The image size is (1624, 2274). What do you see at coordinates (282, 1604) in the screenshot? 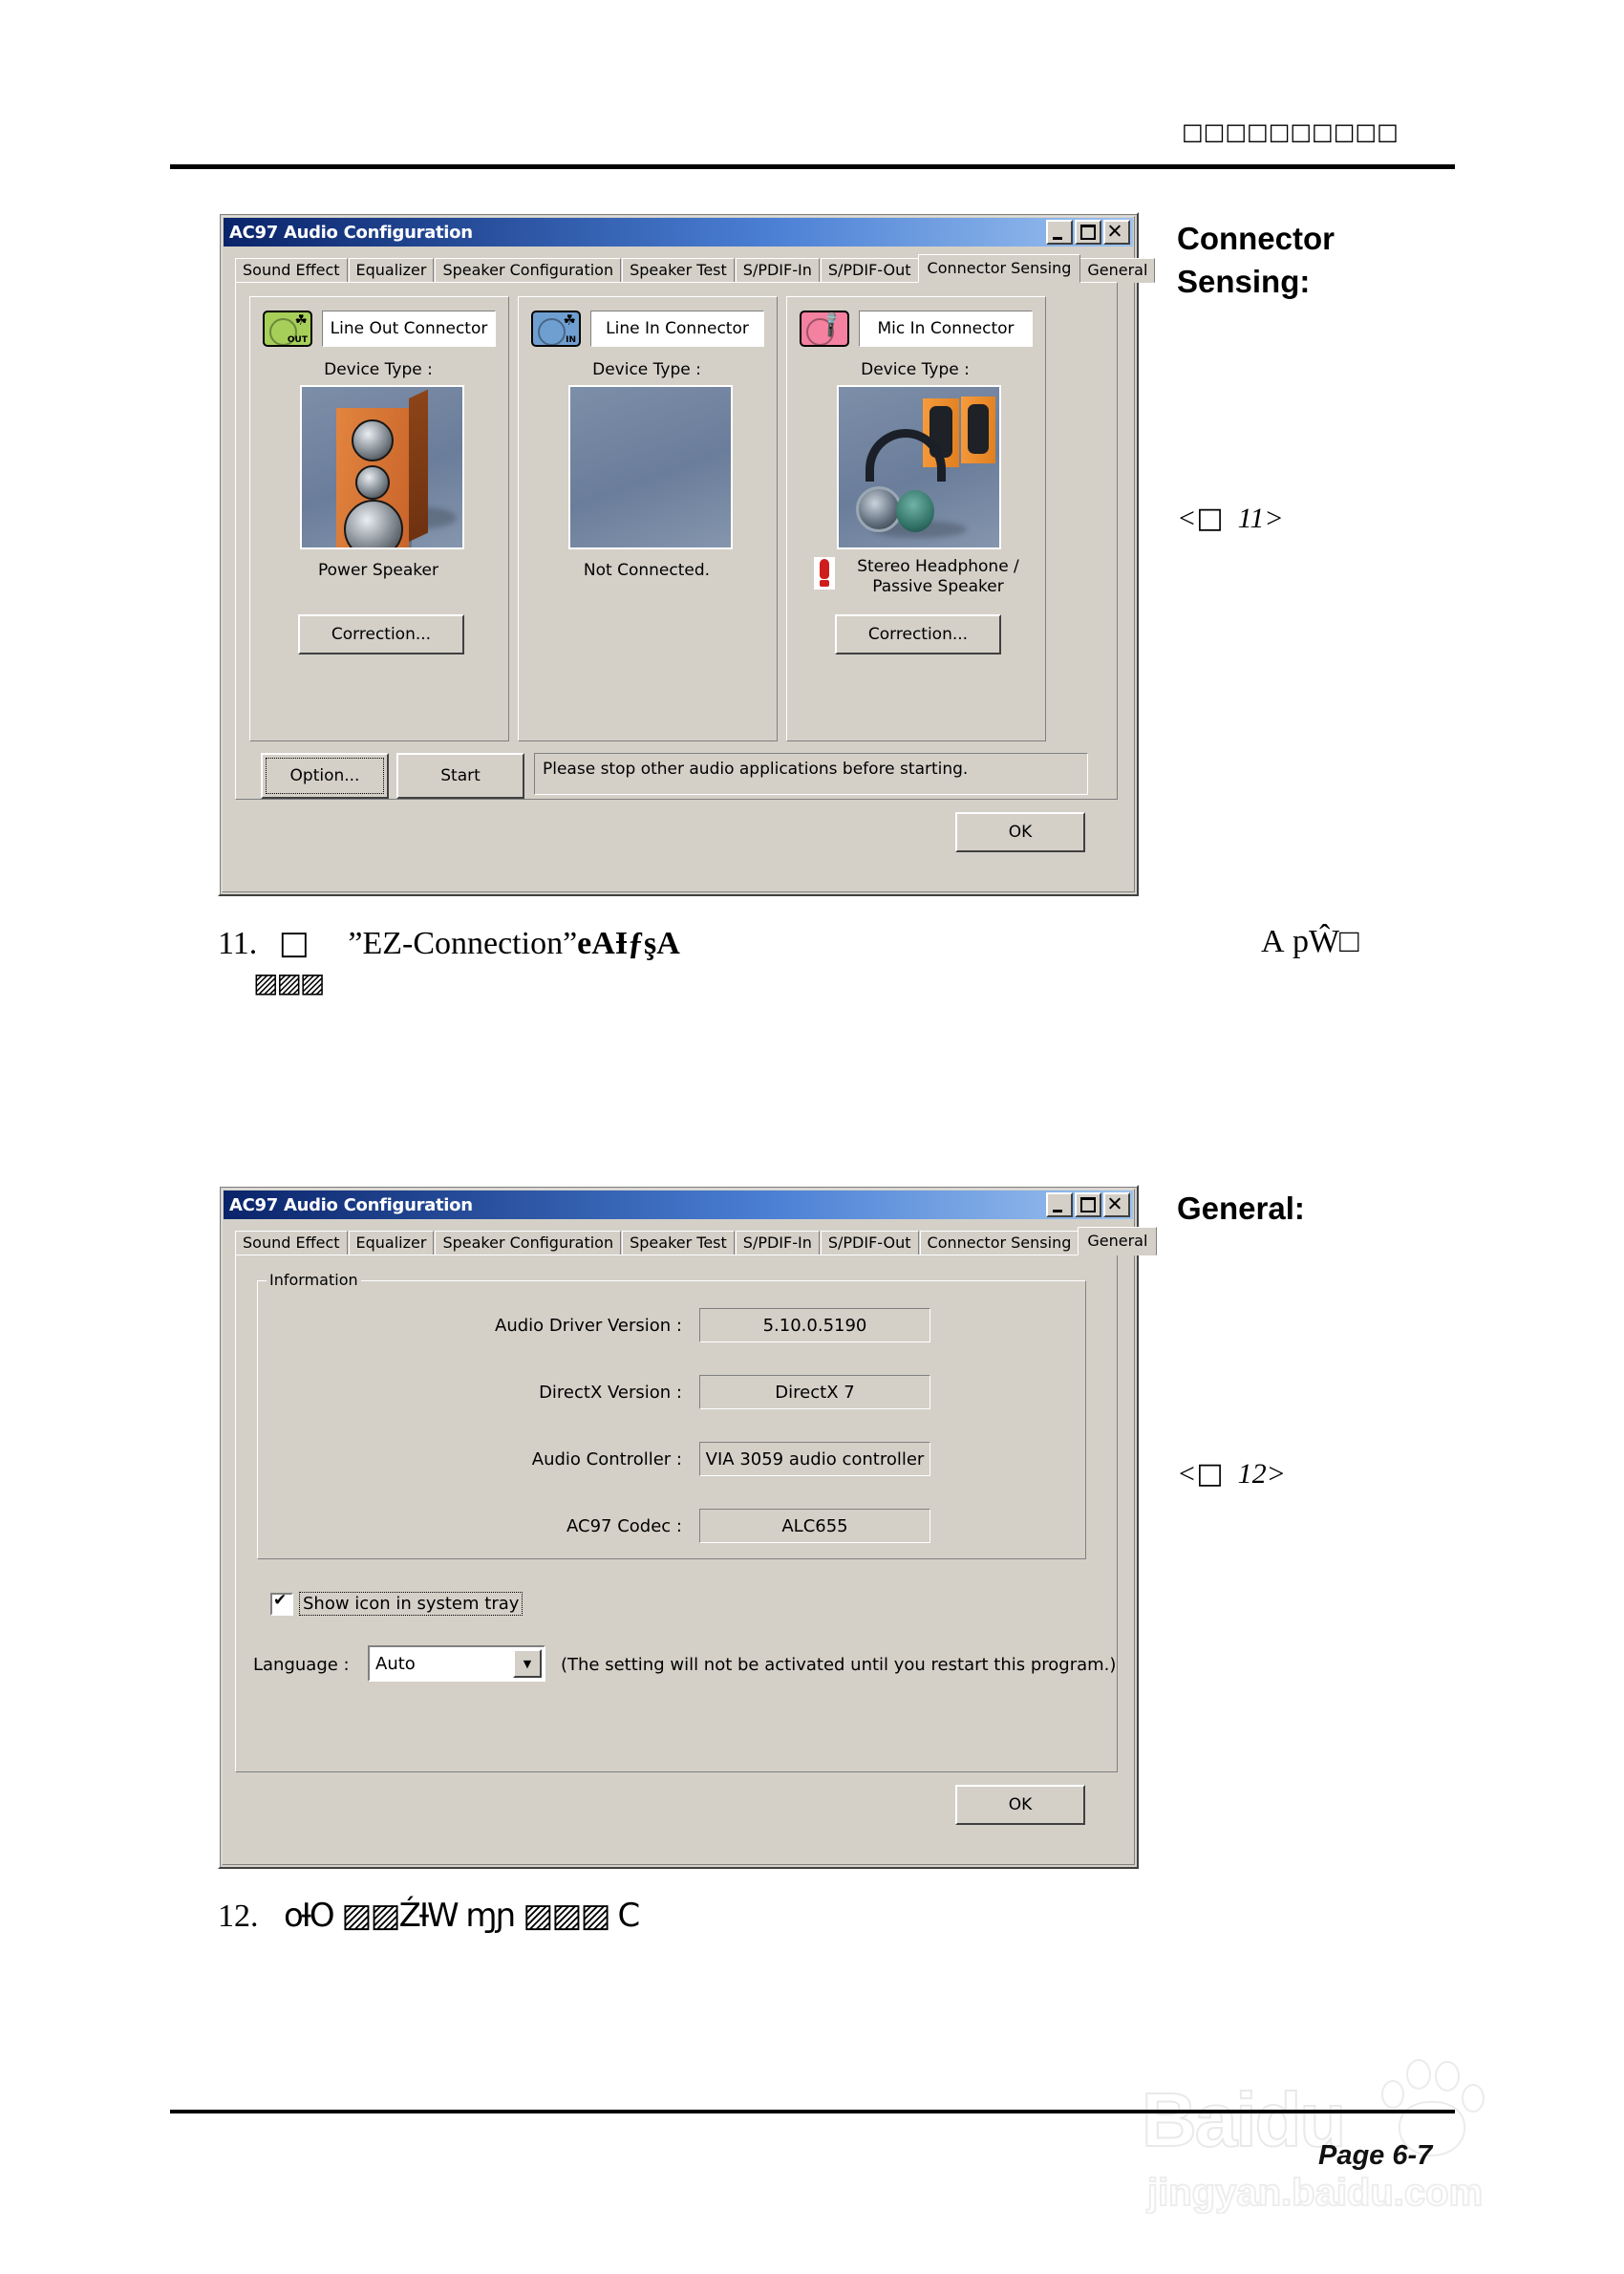
I see `show-tray-icon-checkbox` at bounding box center [282, 1604].